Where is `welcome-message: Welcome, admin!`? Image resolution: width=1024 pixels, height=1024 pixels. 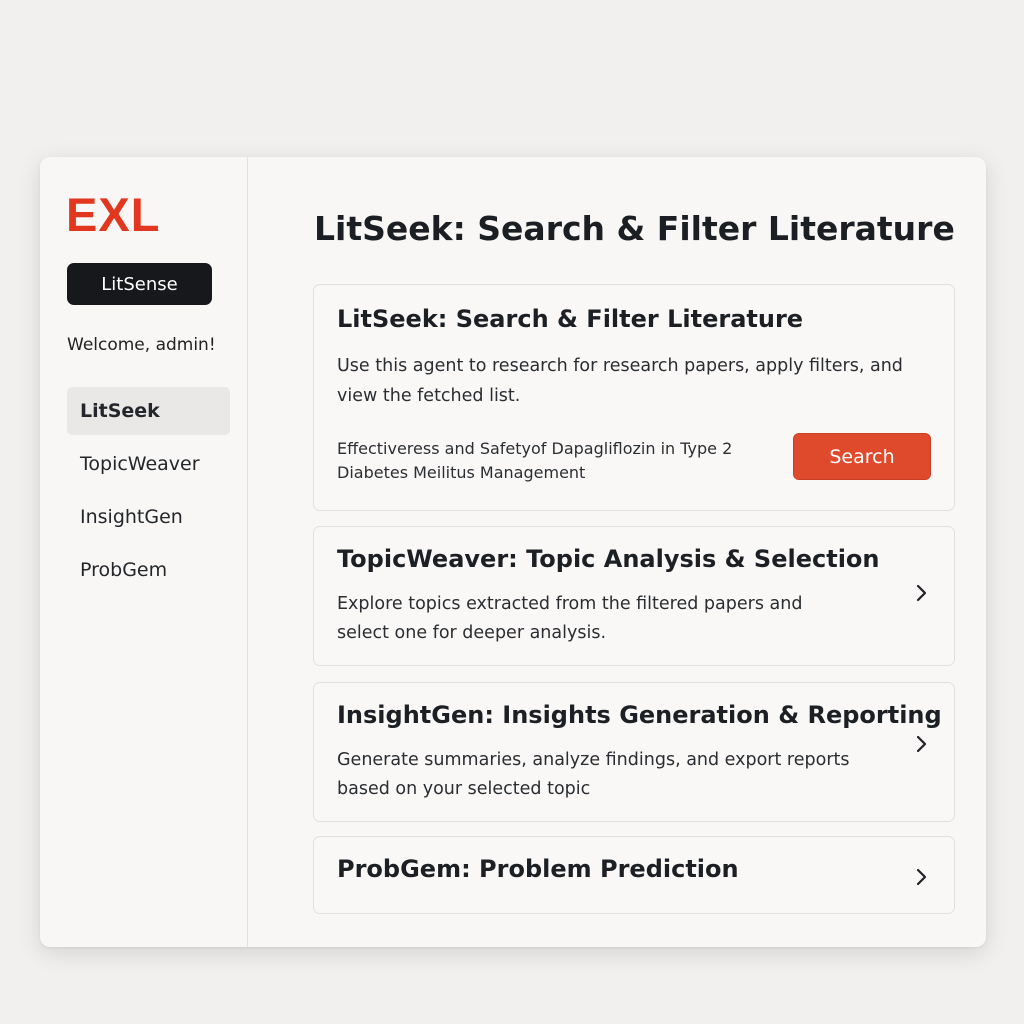 welcome-message: Welcome, admin! is located at coordinates (141, 345).